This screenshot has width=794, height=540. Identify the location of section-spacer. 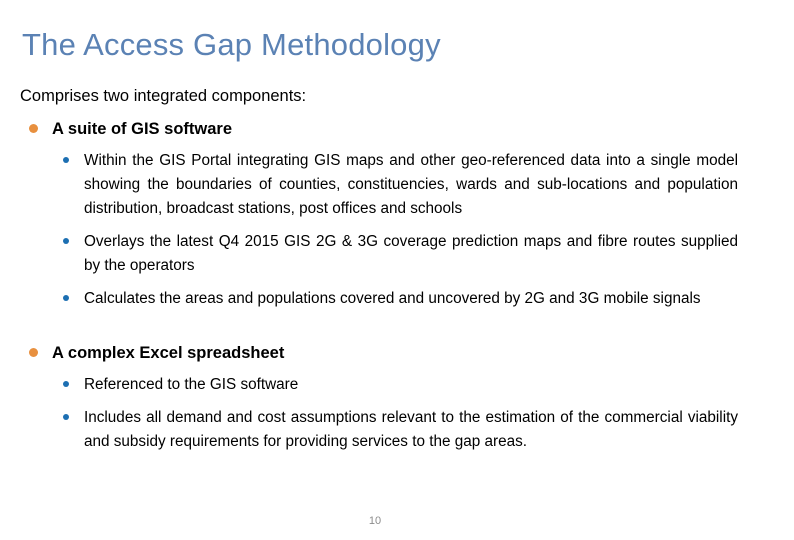
(397, 328).